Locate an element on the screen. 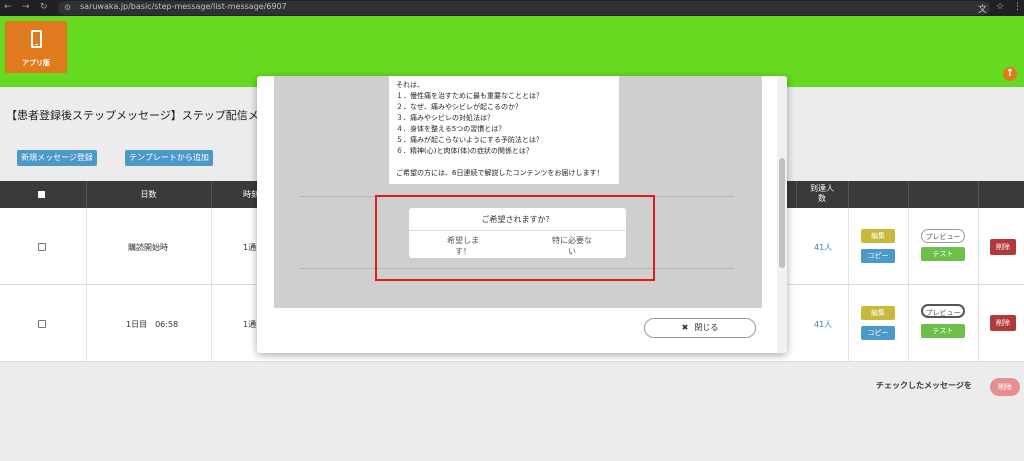 This screenshot has height=461, width=1024. close-button: ✖ 閉じる is located at coordinates (700, 328).